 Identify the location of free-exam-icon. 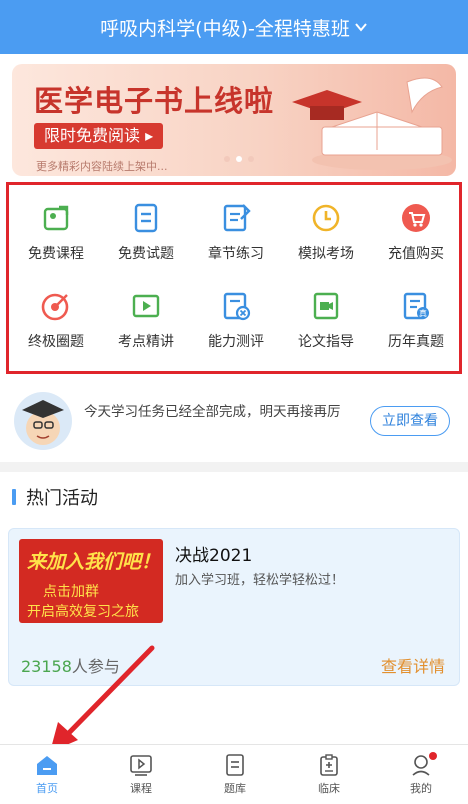
(146, 218).